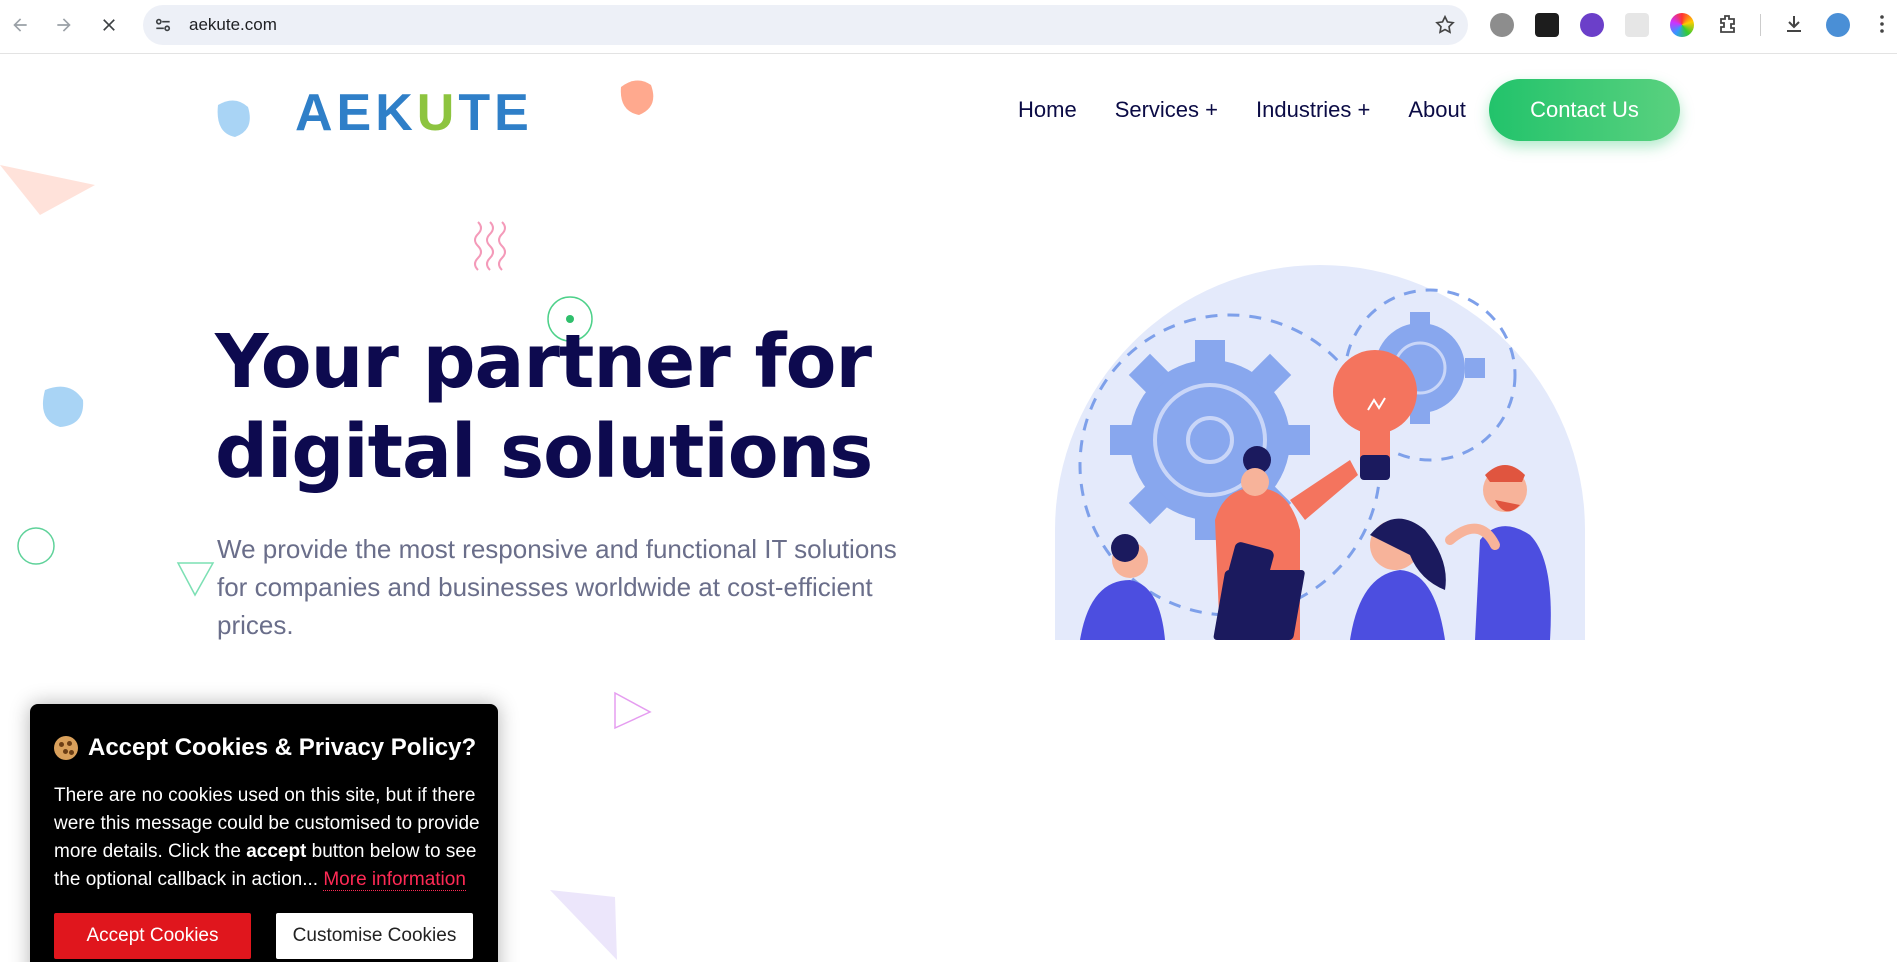  I want to click on more-menu-icon, so click(1882, 24).